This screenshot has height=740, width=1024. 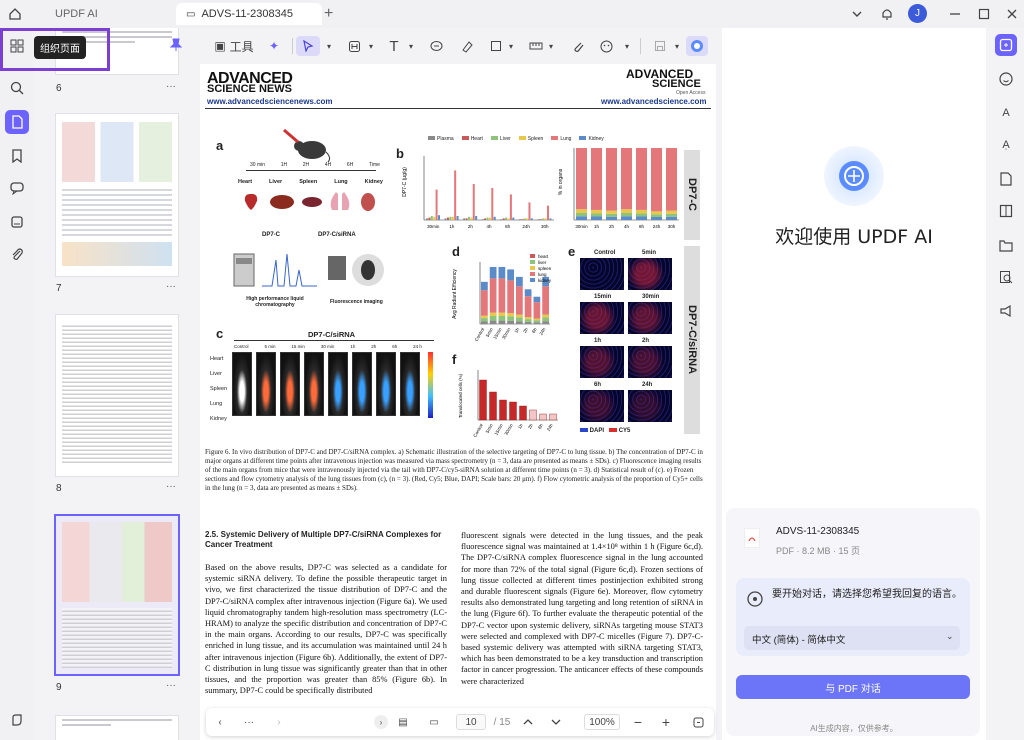 I want to click on page-down-icon, so click(x=556, y=722).